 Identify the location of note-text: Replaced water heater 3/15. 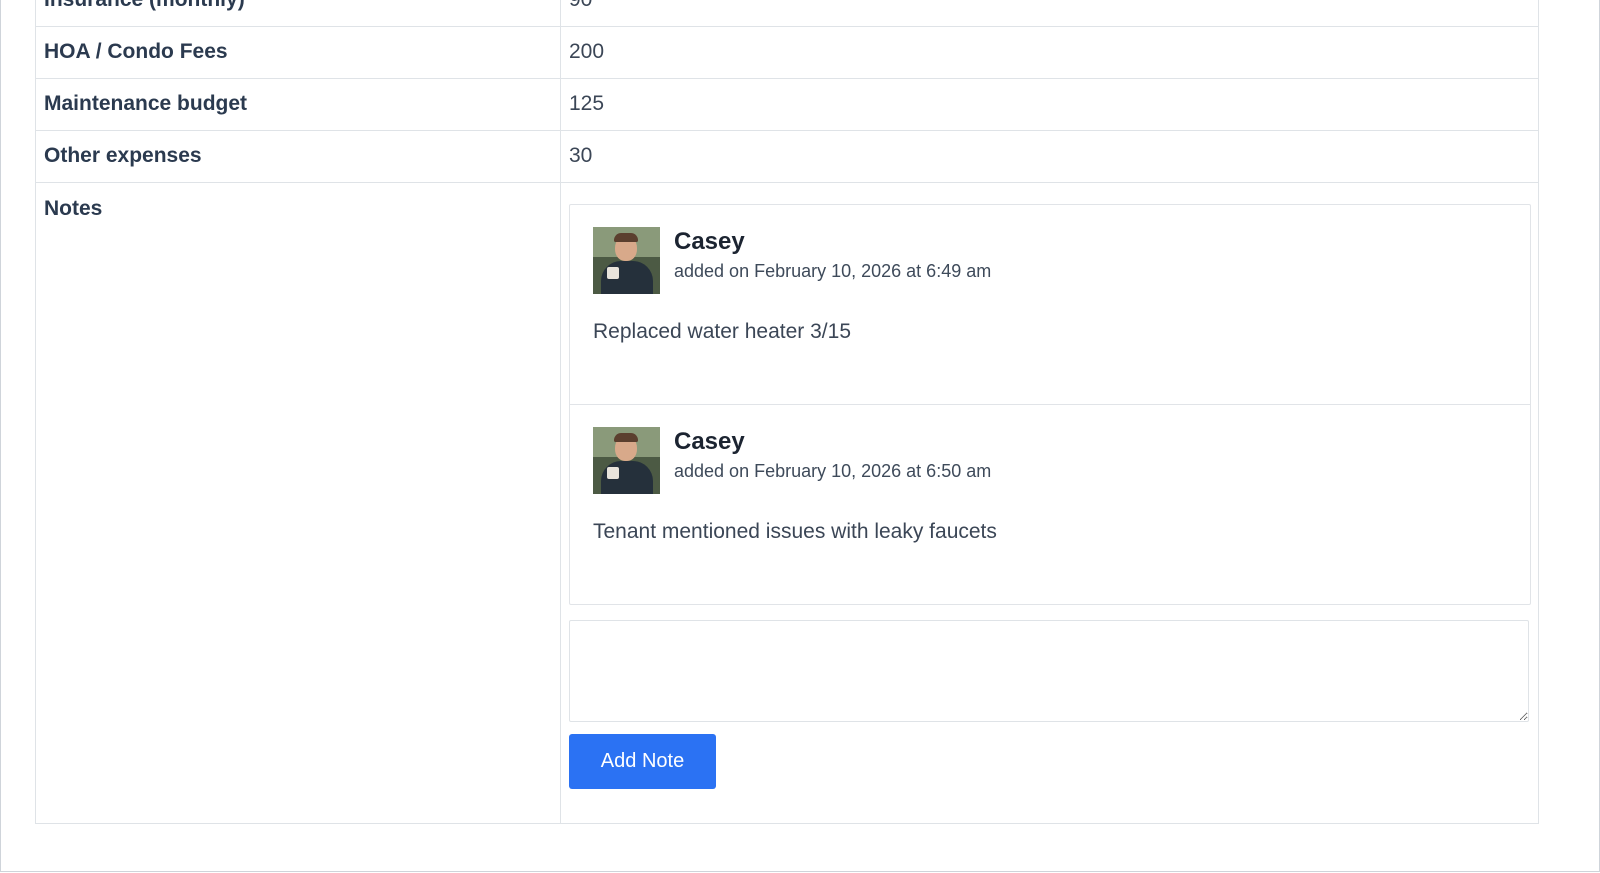
(722, 331).